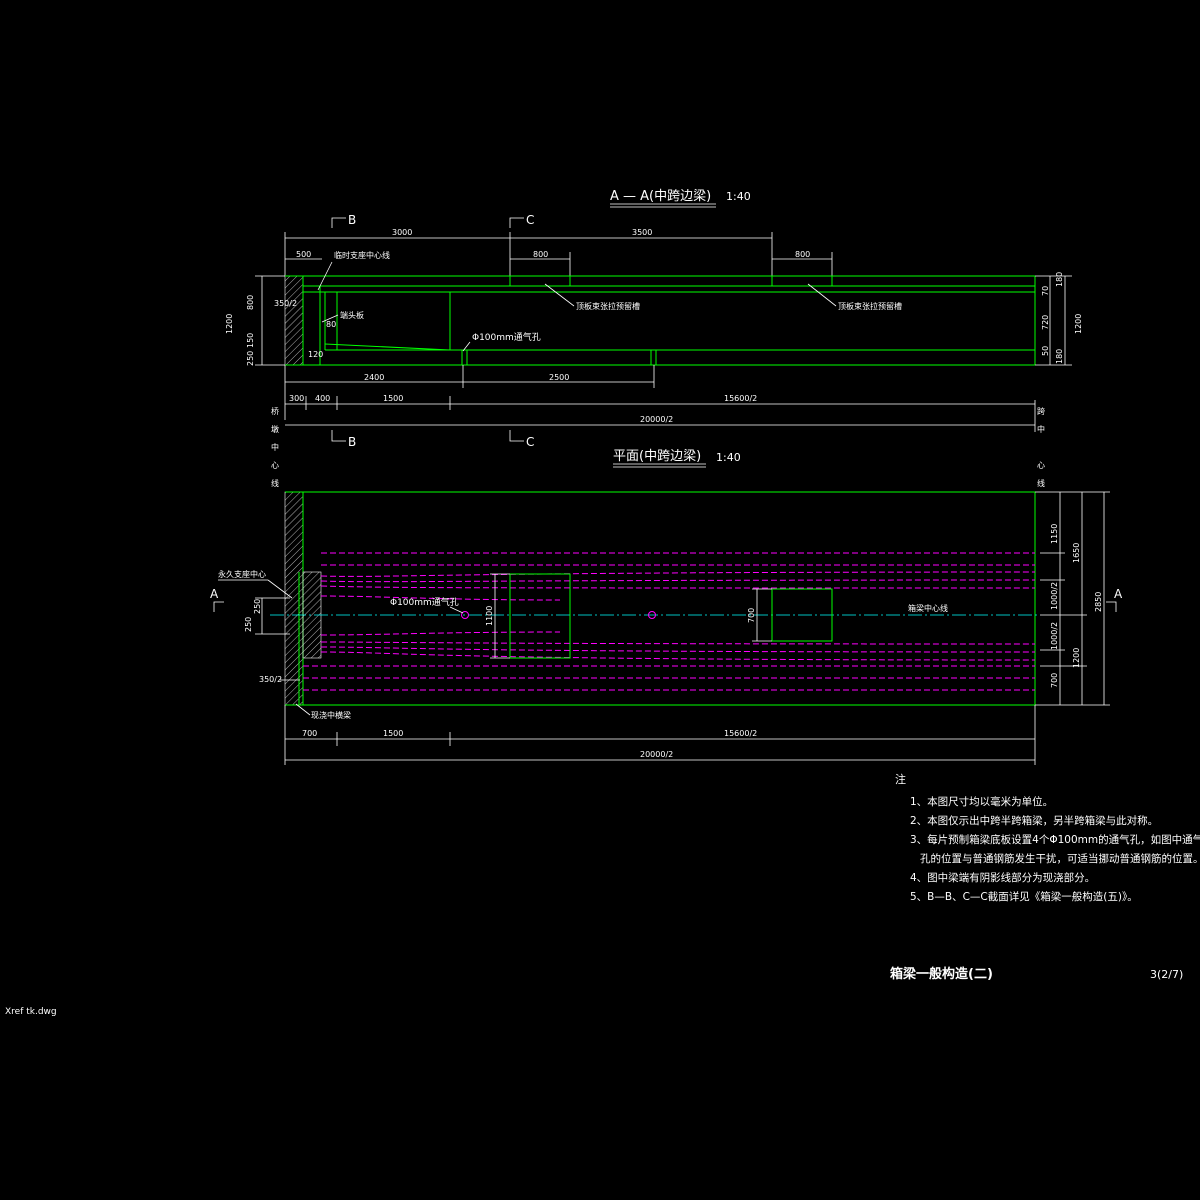 Image resolution: width=1200 pixels, height=1200 pixels. Describe the element at coordinates (1059, 279) in the screenshot. I see `dim-right-180-top: 180` at that location.